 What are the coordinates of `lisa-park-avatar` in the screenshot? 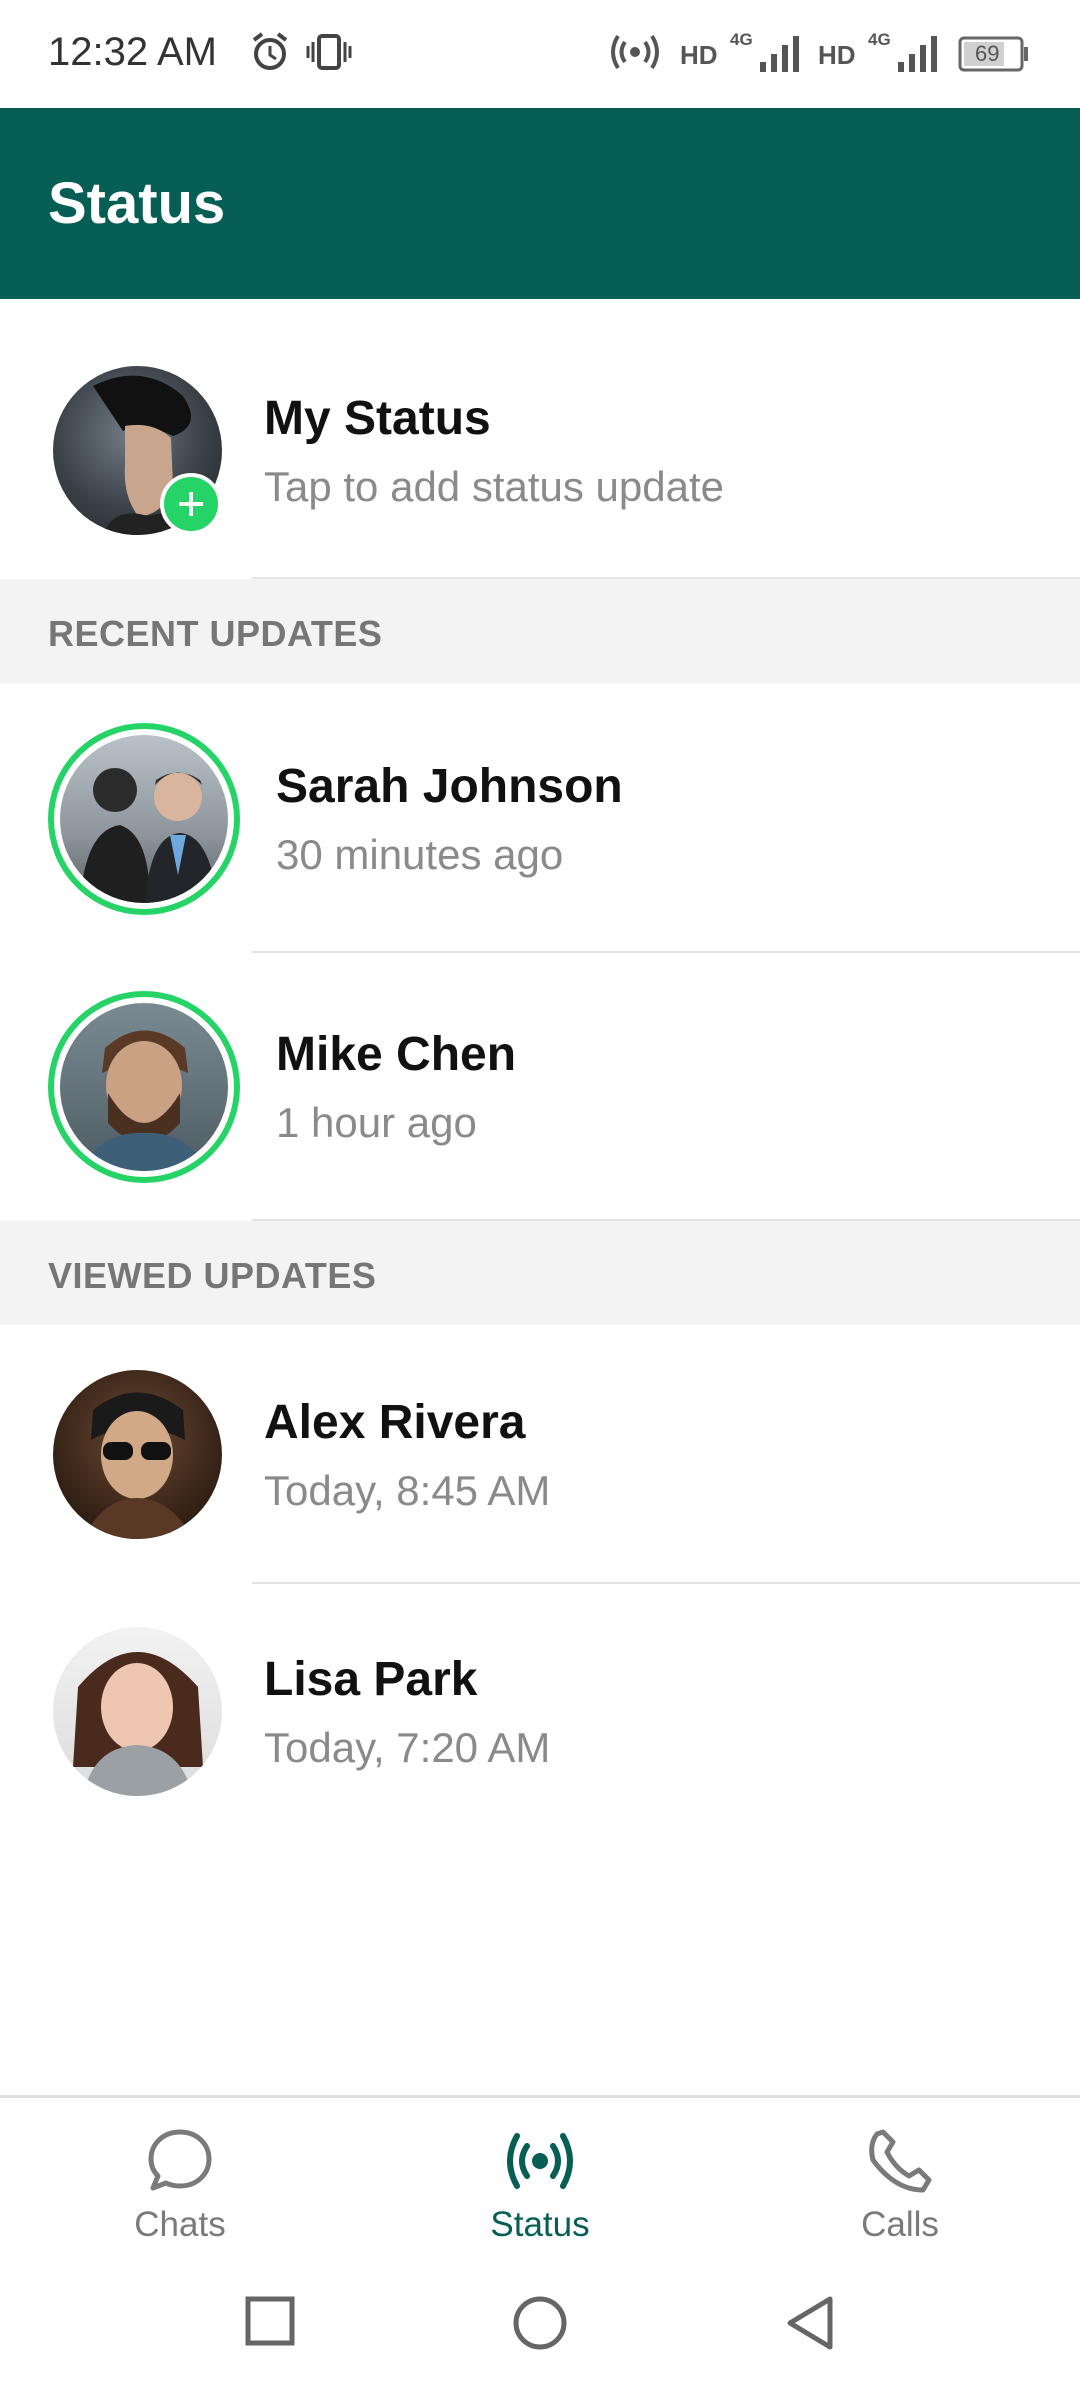 It's located at (137, 1711).